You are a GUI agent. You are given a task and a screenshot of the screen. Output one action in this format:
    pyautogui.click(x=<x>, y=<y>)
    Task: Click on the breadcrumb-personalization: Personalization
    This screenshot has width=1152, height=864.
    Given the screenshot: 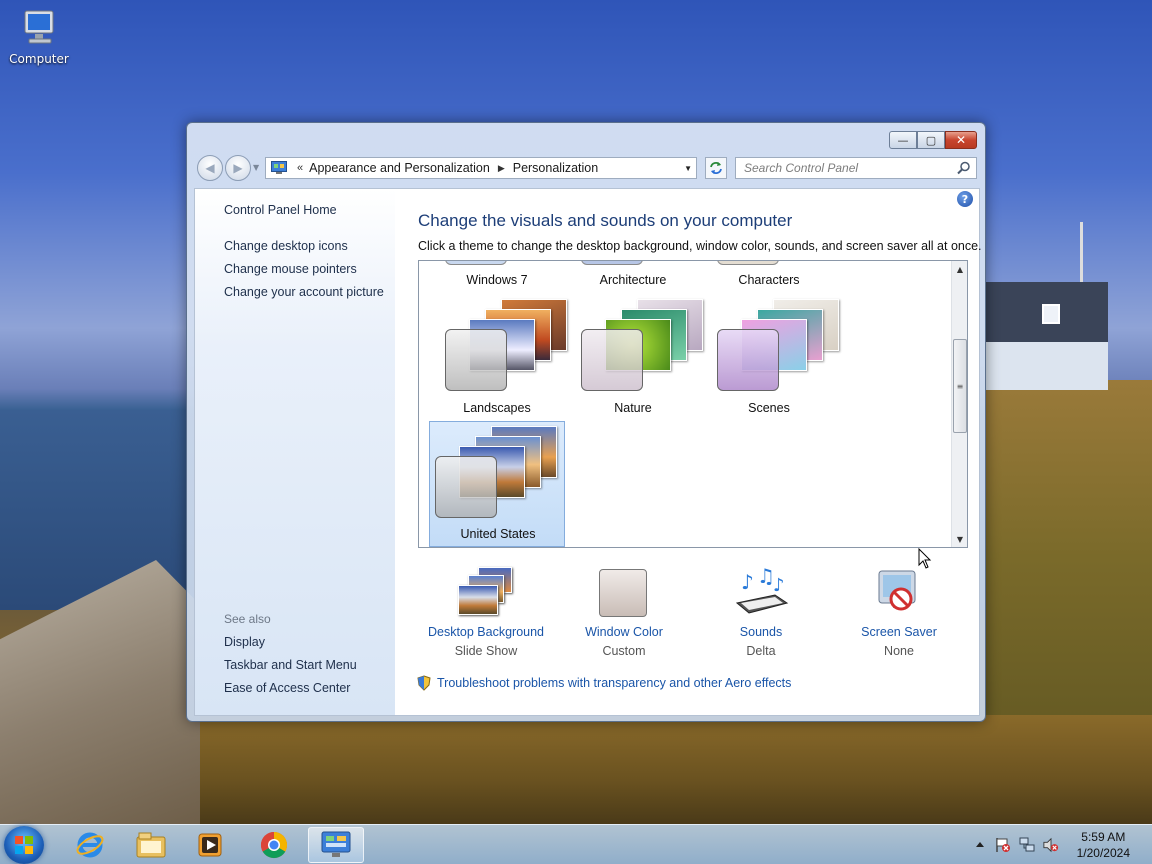 What is the action you would take?
    pyautogui.click(x=555, y=168)
    